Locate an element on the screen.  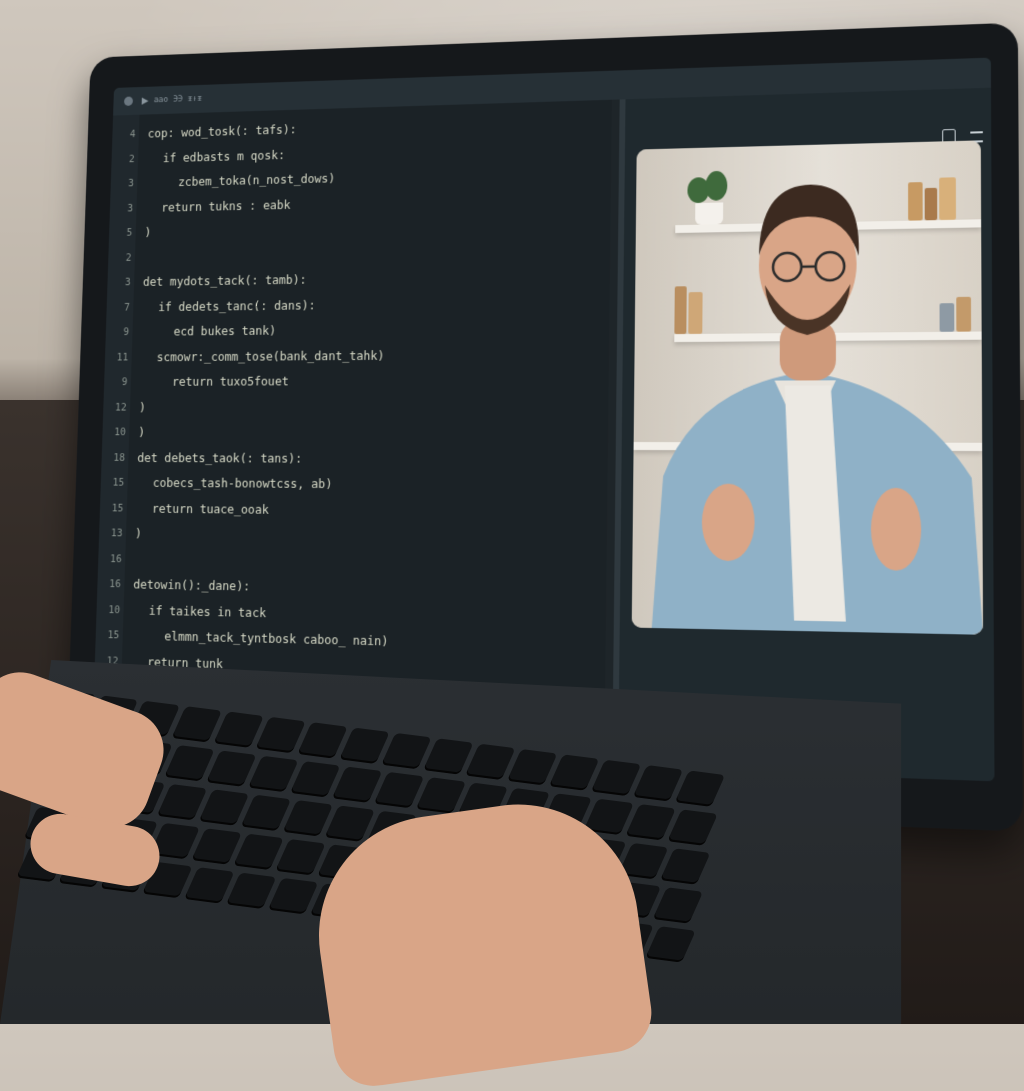
code-text: cop: wod_tosk(: tafs): is located at coordinates (221, 131).